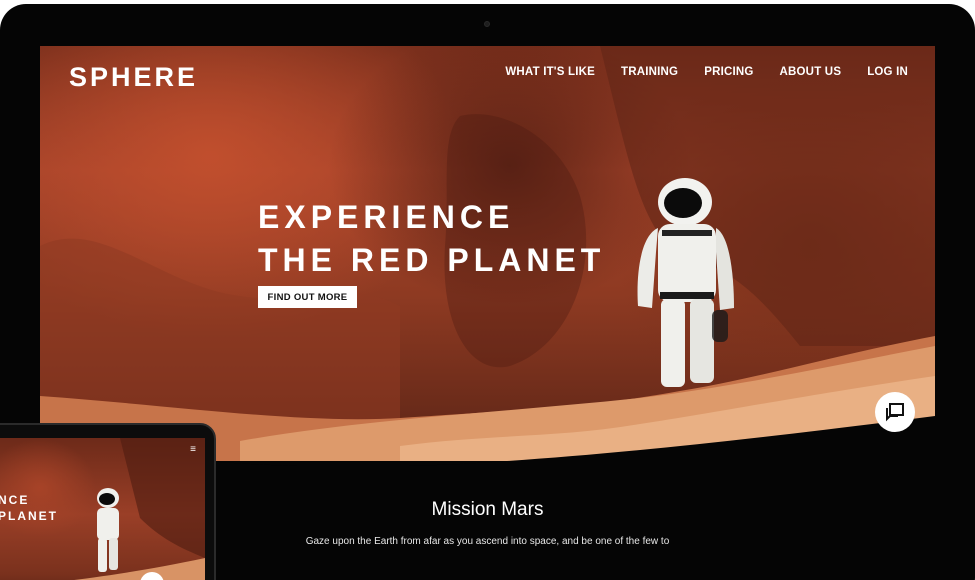  I want to click on tablet-screen: ≡ NCE PLANET, so click(102, 509).